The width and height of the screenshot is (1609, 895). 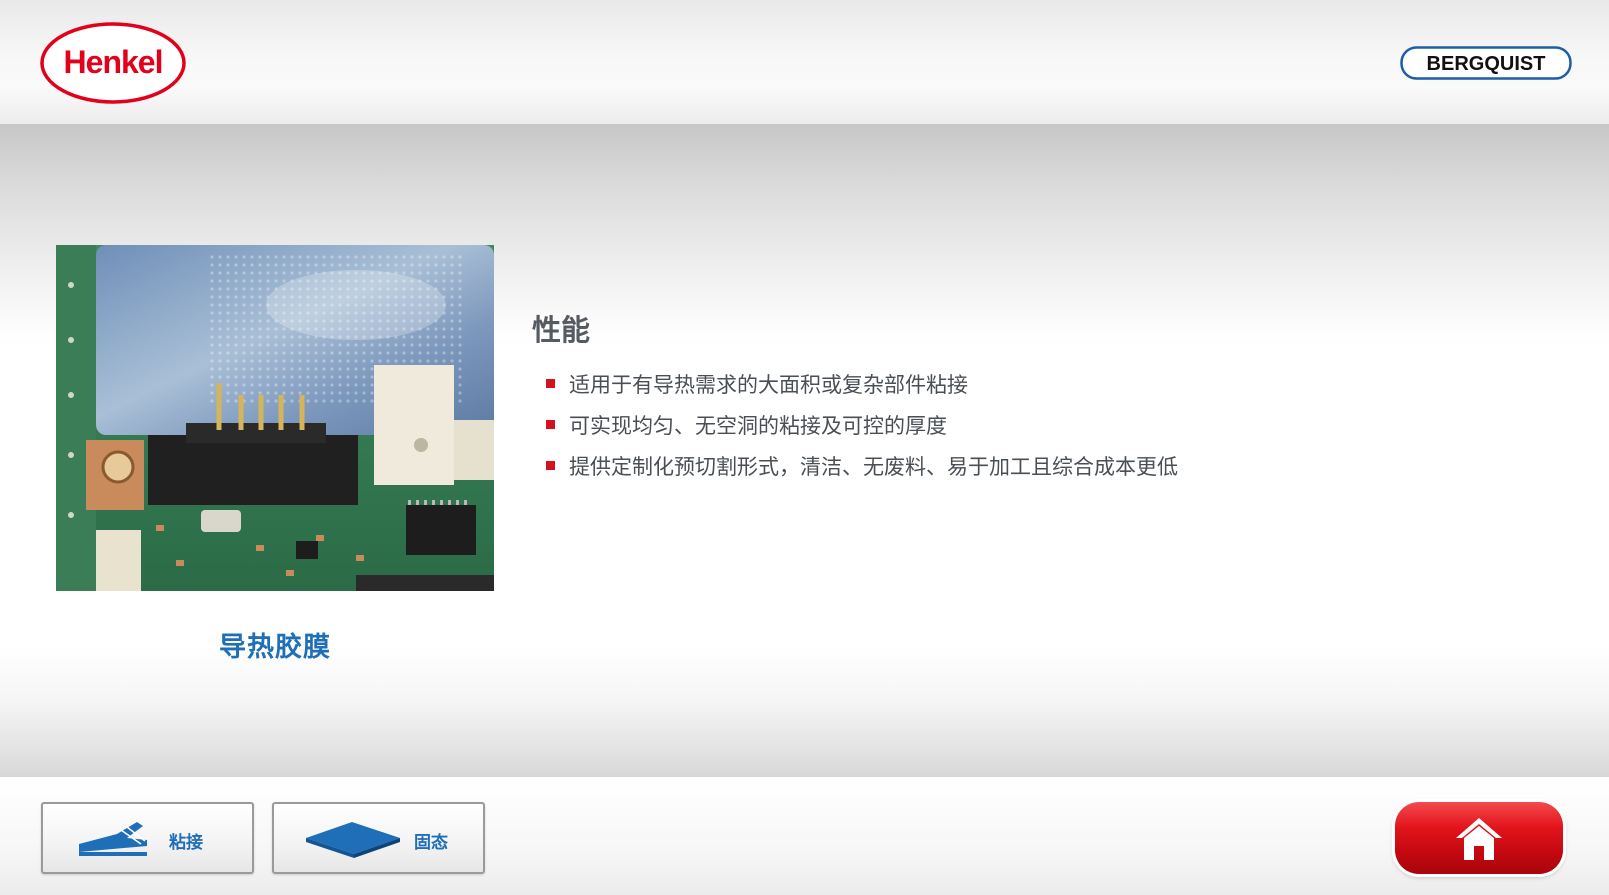 What do you see at coordinates (561, 330) in the screenshot?
I see `performance-title: 性能` at bounding box center [561, 330].